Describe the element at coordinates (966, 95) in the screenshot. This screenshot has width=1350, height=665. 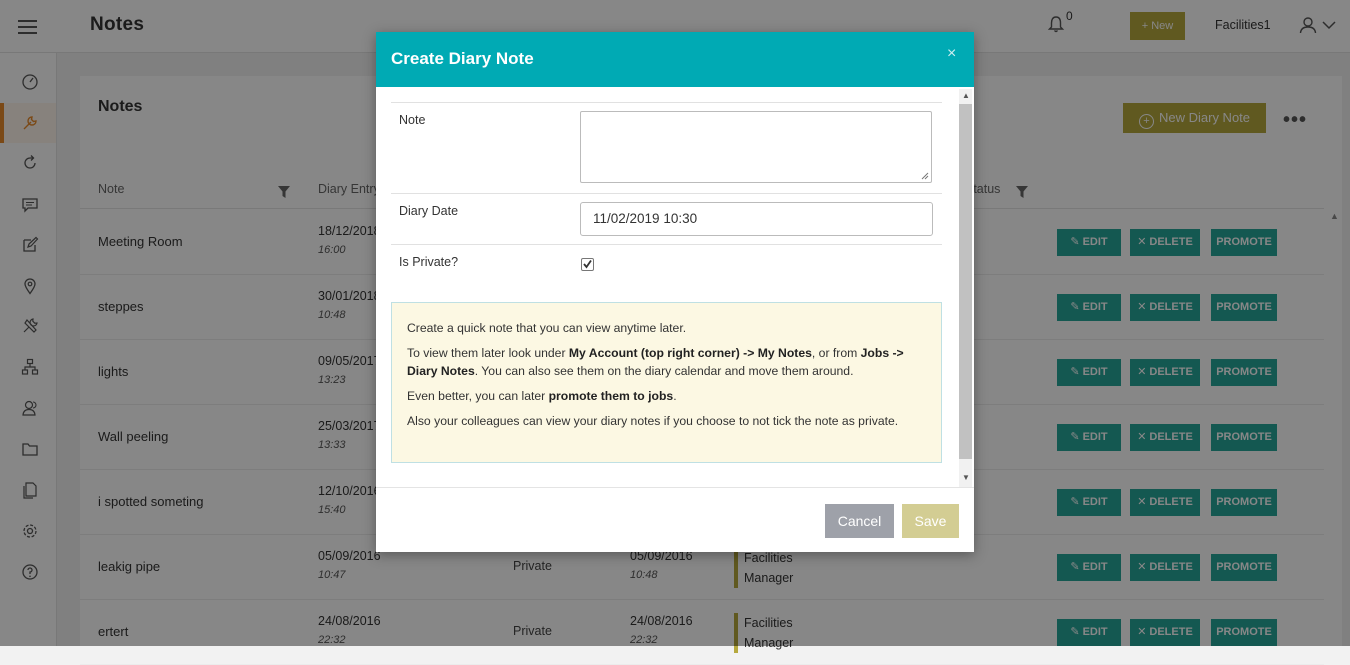
I see `scroll-up-arrow: ▲` at that location.